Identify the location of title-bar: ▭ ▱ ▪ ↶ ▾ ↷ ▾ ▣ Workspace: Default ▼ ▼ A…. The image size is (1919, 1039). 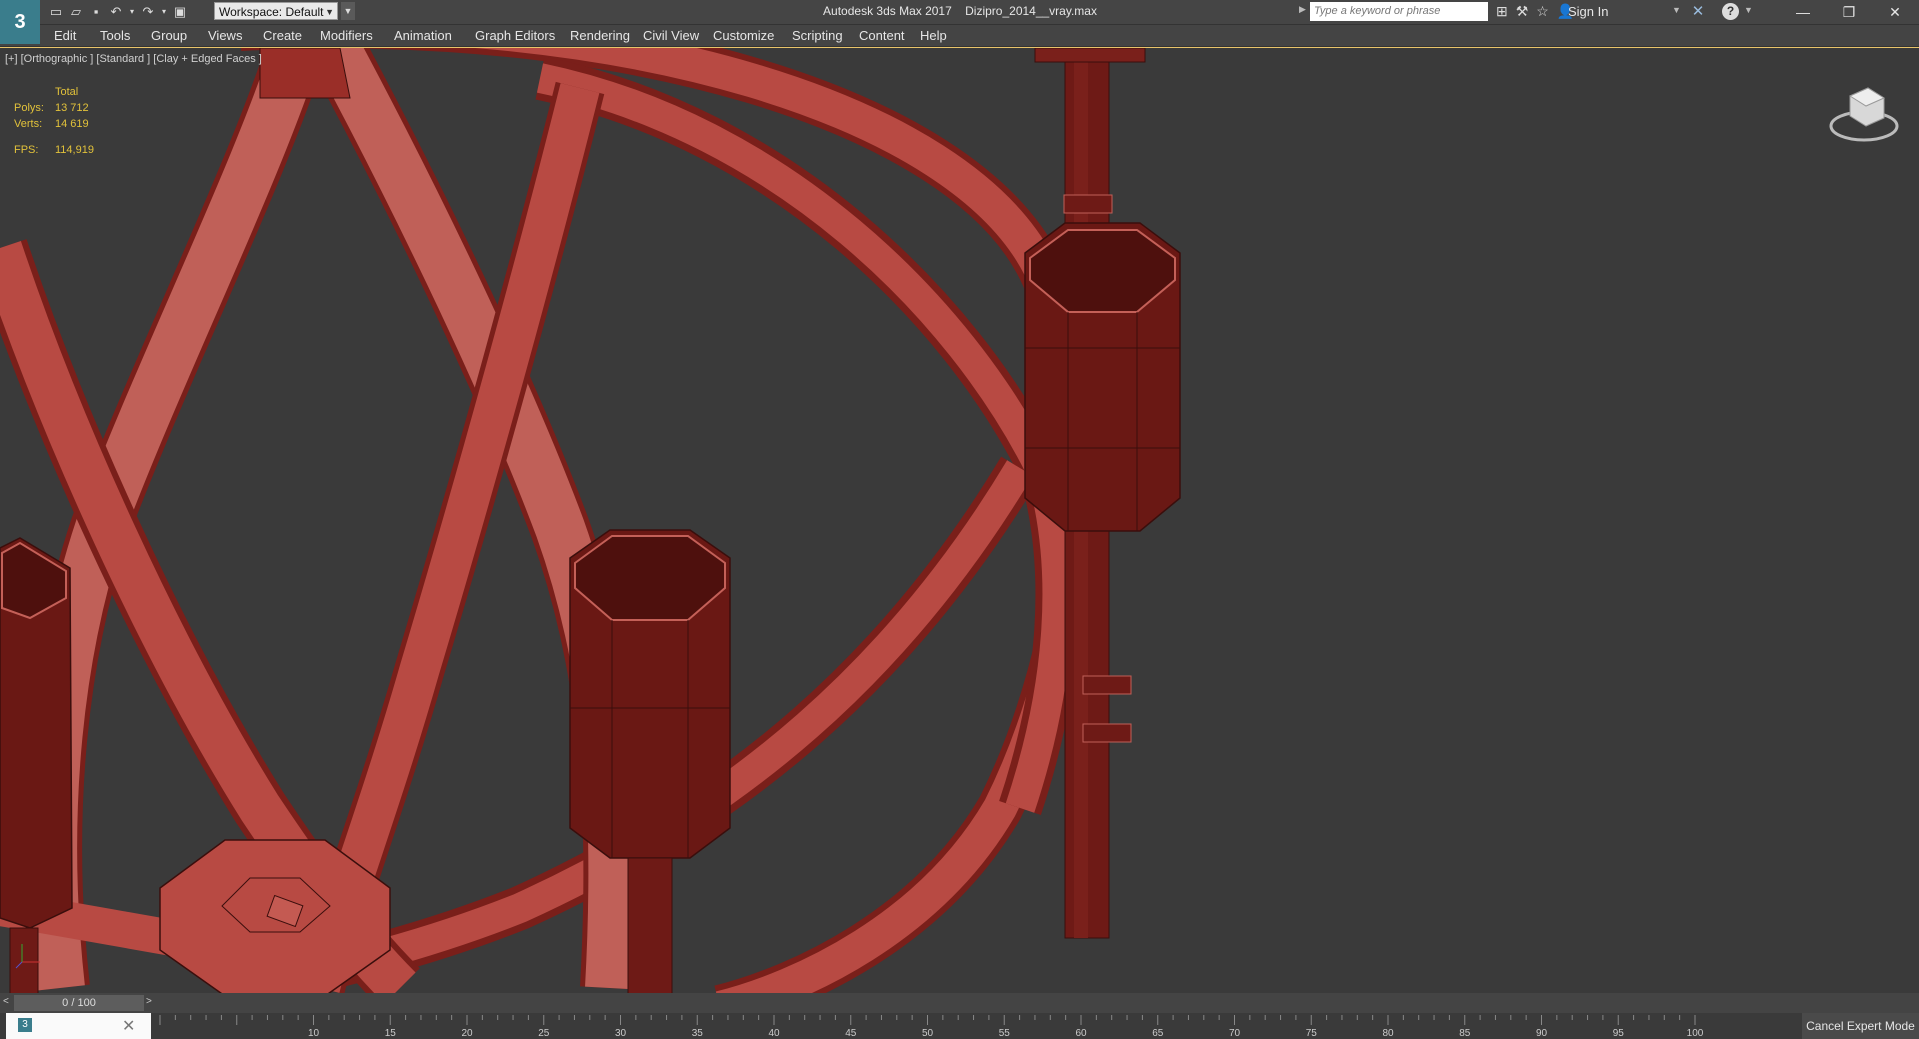
(959, 12).